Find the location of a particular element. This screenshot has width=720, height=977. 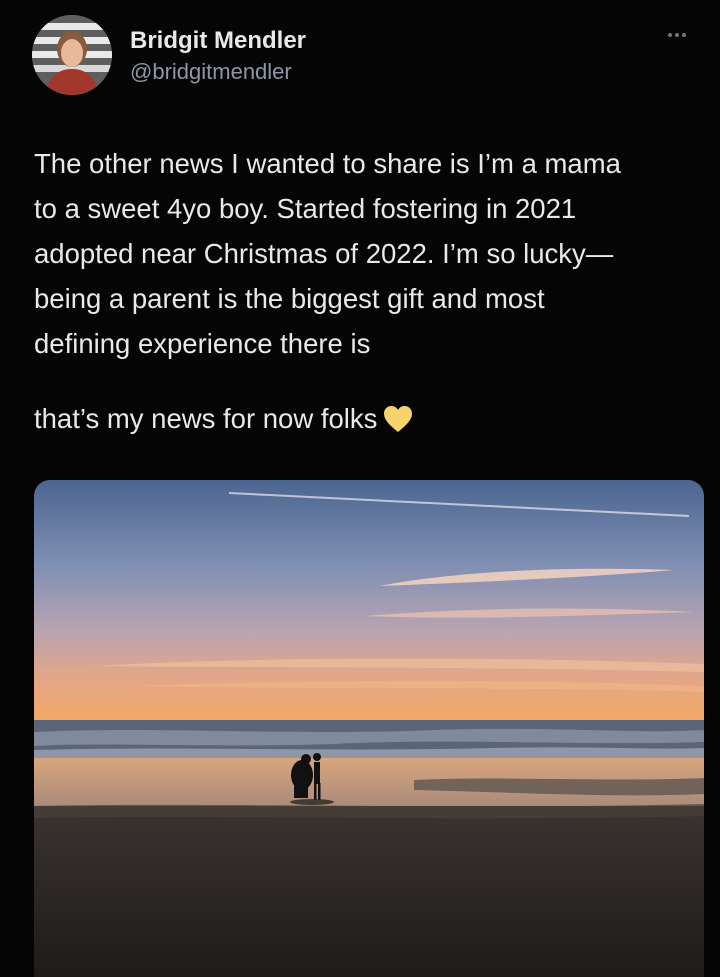

avatar-photo-icon is located at coordinates (72, 55).